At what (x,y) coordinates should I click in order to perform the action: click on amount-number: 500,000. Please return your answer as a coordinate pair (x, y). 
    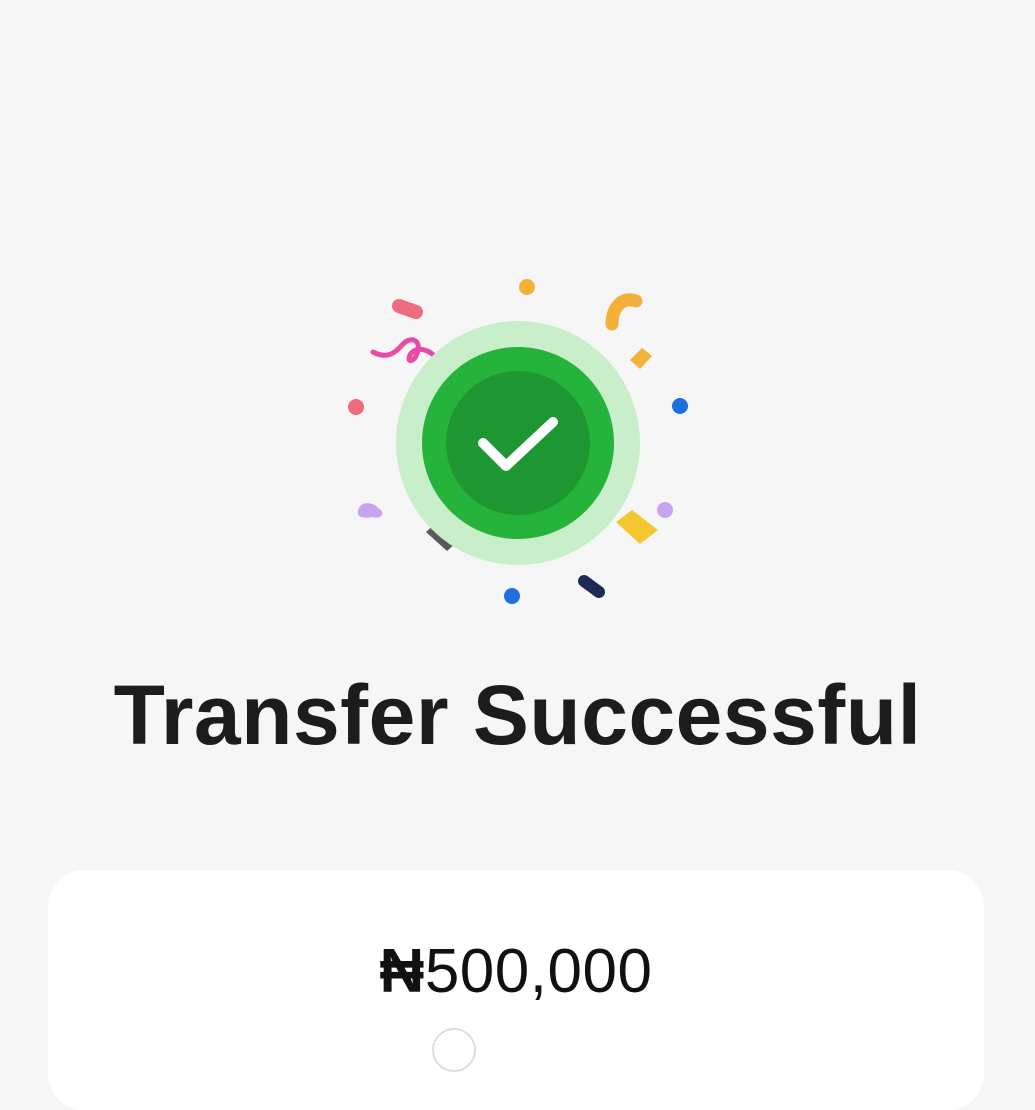
    Looking at the image, I should click on (538, 971).